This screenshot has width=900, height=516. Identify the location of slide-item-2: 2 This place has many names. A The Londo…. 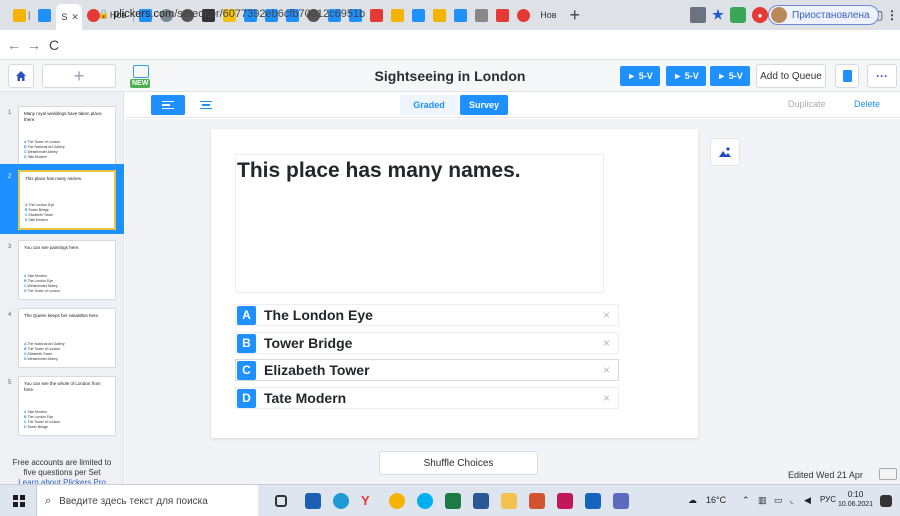
(62, 199).